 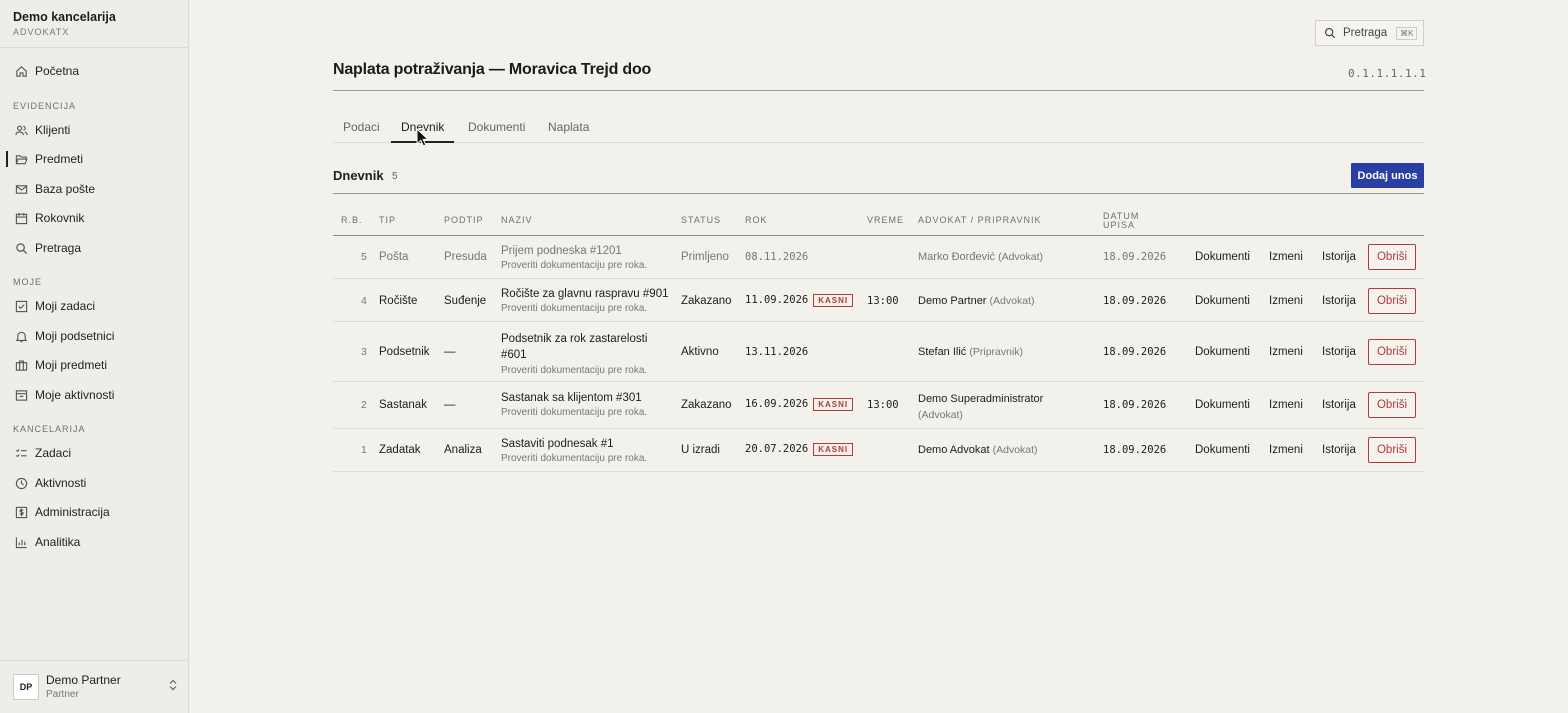 I want to click on lawyer-name: Marko Đorđević, so click(x=957, y=257).